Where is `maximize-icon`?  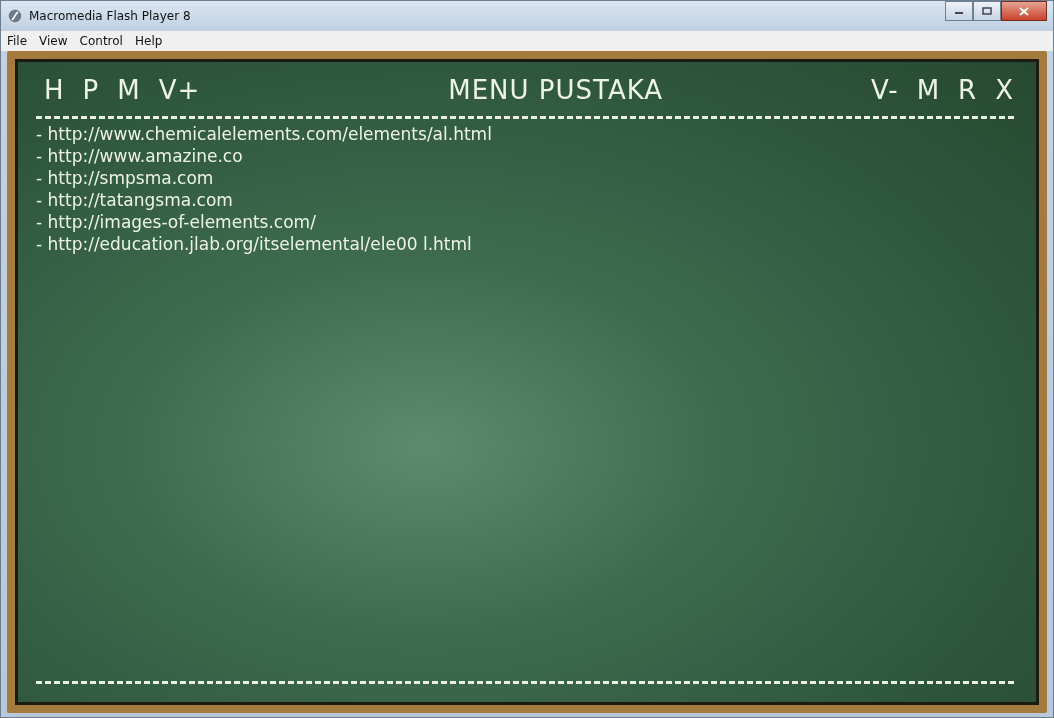
maximize-icon is located at coordinates (987, 11).